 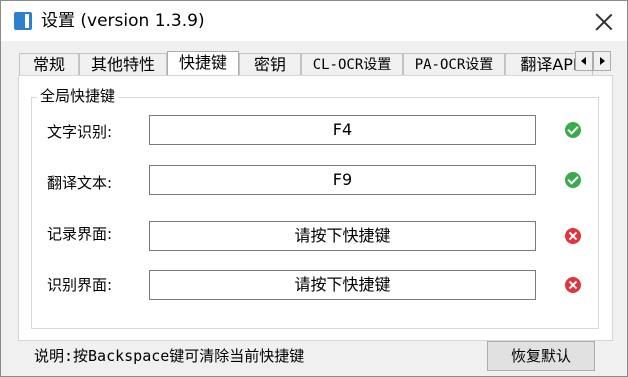 What do you see at coordinates (342, 285) in the screenshot?
I see `recognize-hotkey-input: 请按下快捷键` at bounding box center [342, 285].